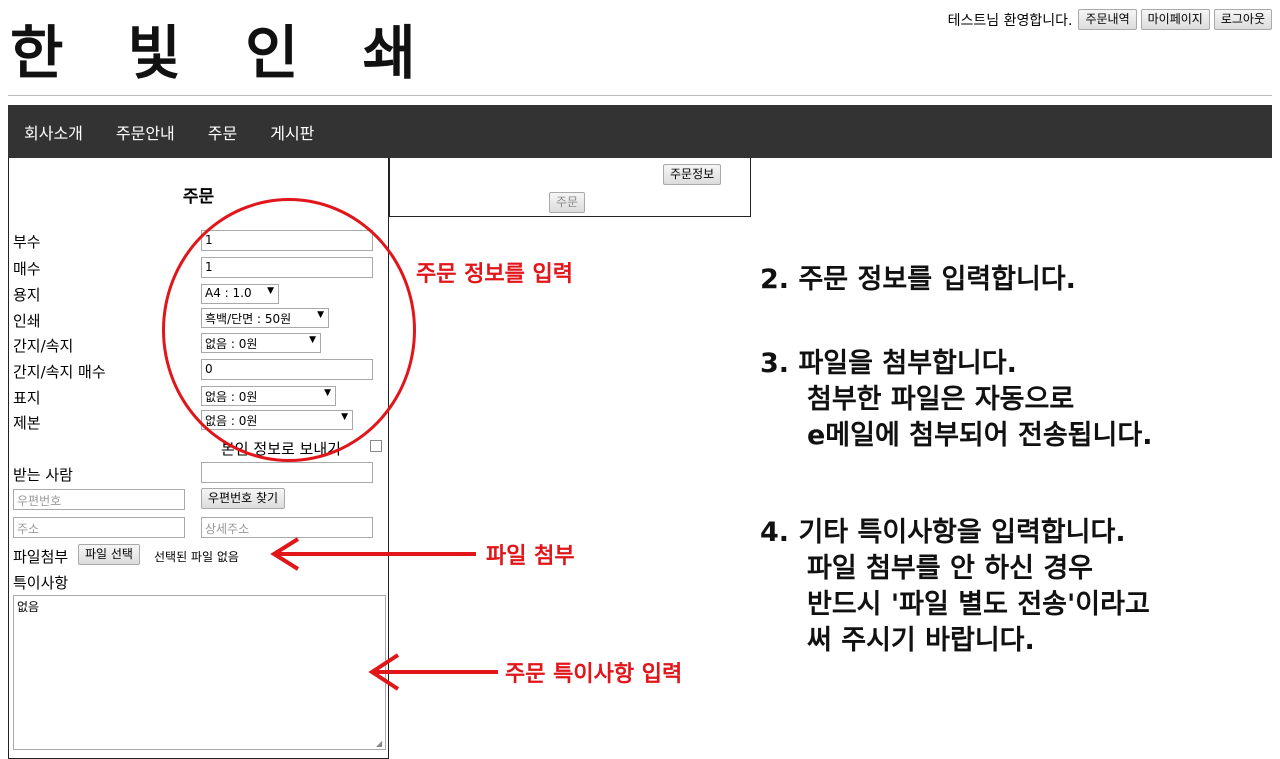 The image size is (1280, 759). What do you see at coordinates (1242, 19) in the screenshot?
I see `logout-button: 로그아웃` at bounding box center [1242, 19].